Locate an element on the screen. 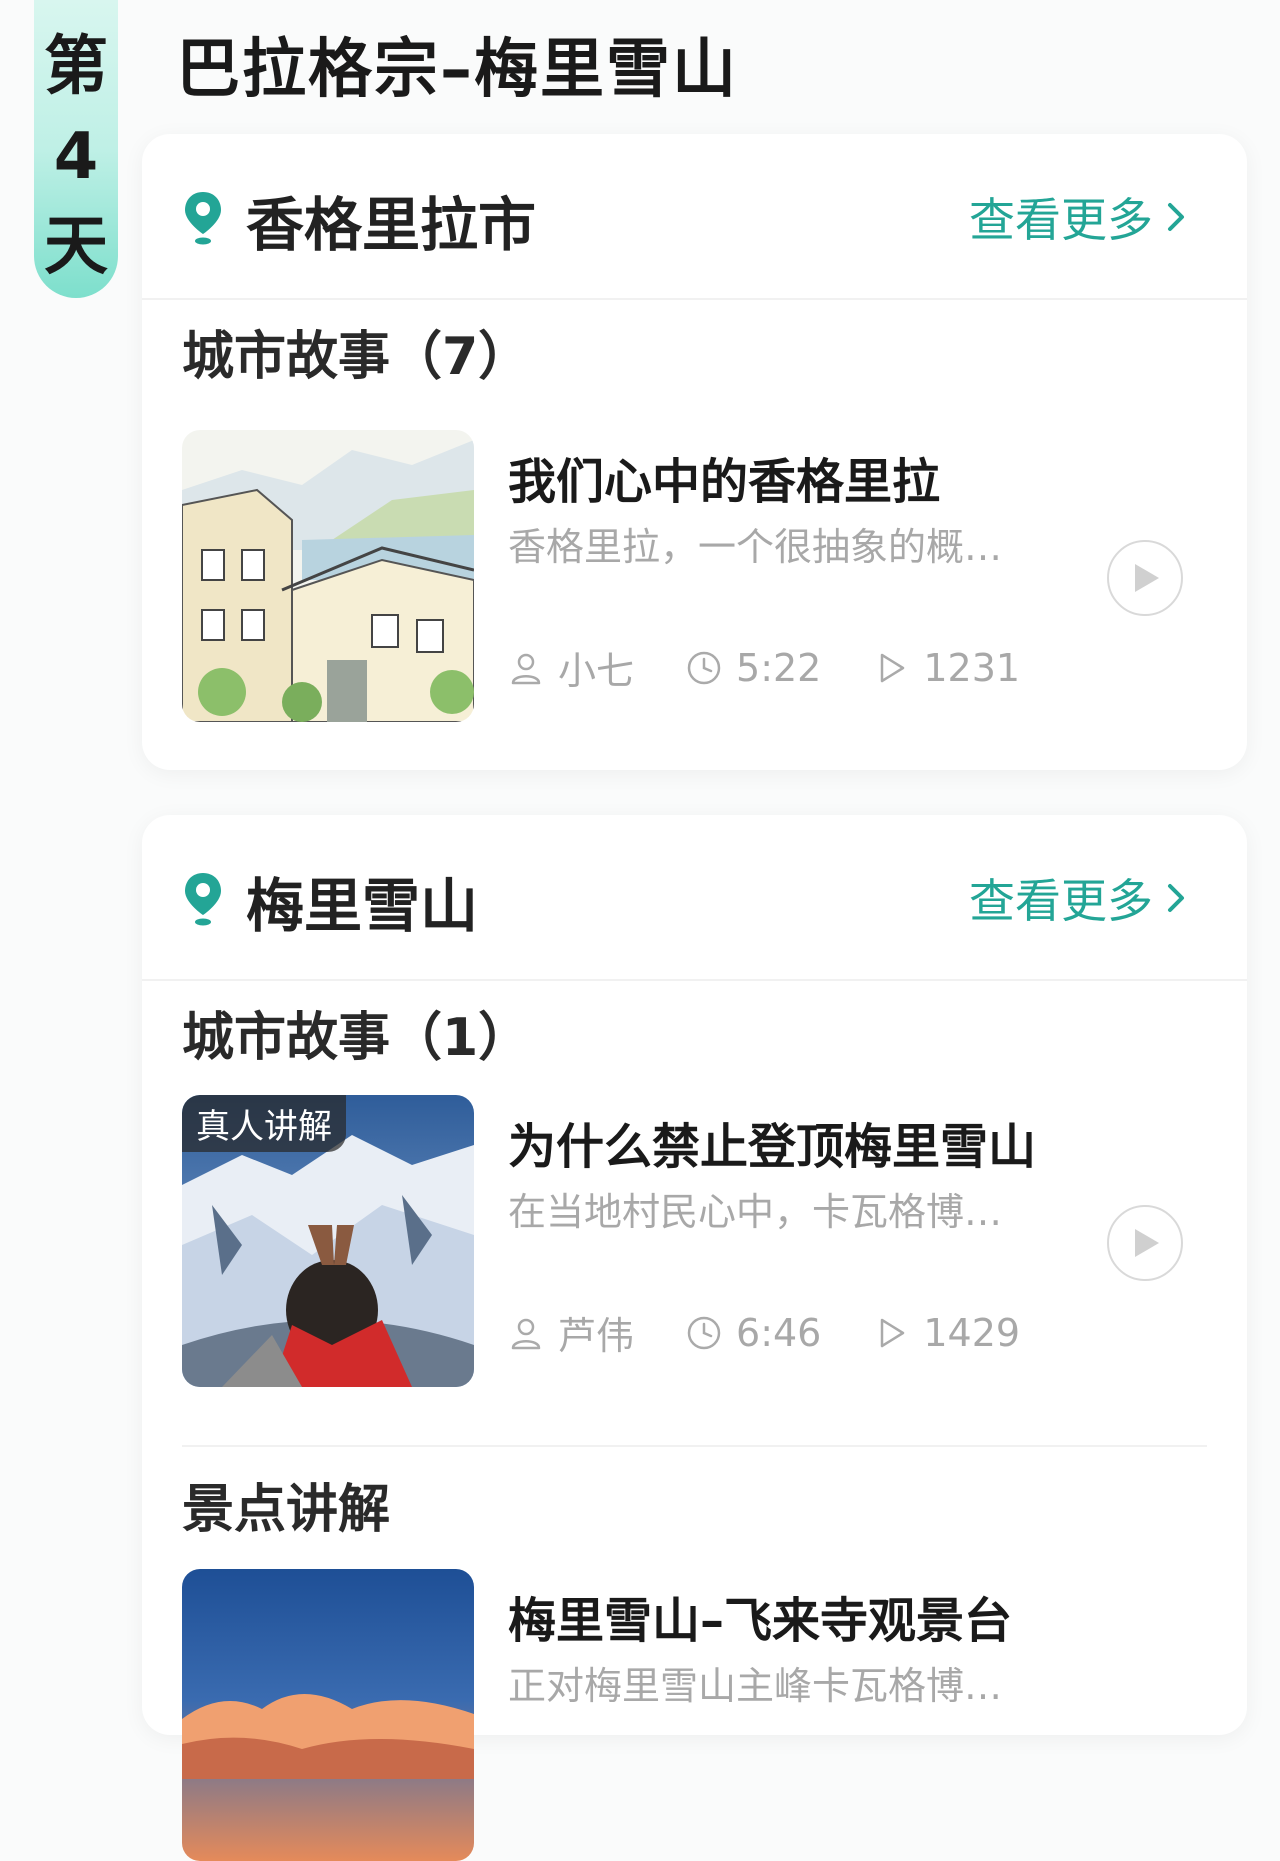  story-author: 芦伟 is located at coordinates (596, 1336).